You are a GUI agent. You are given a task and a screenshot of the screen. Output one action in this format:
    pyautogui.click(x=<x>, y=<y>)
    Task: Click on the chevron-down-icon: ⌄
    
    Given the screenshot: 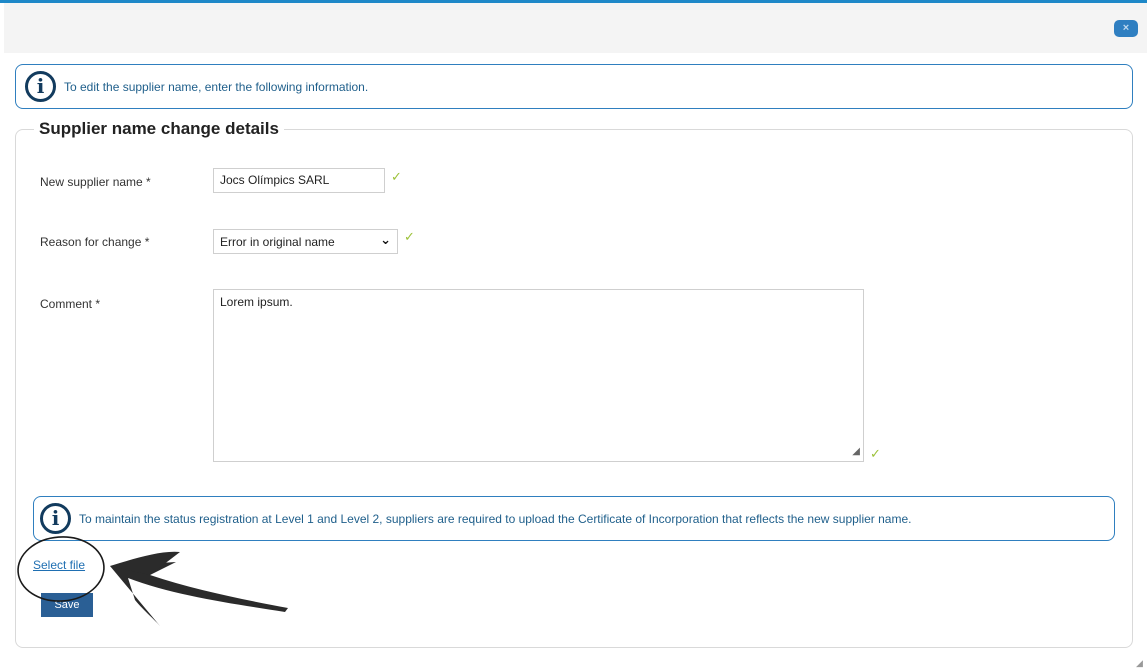 What is the action you would take?
    pyautogui.click(x=385, y=239)
    